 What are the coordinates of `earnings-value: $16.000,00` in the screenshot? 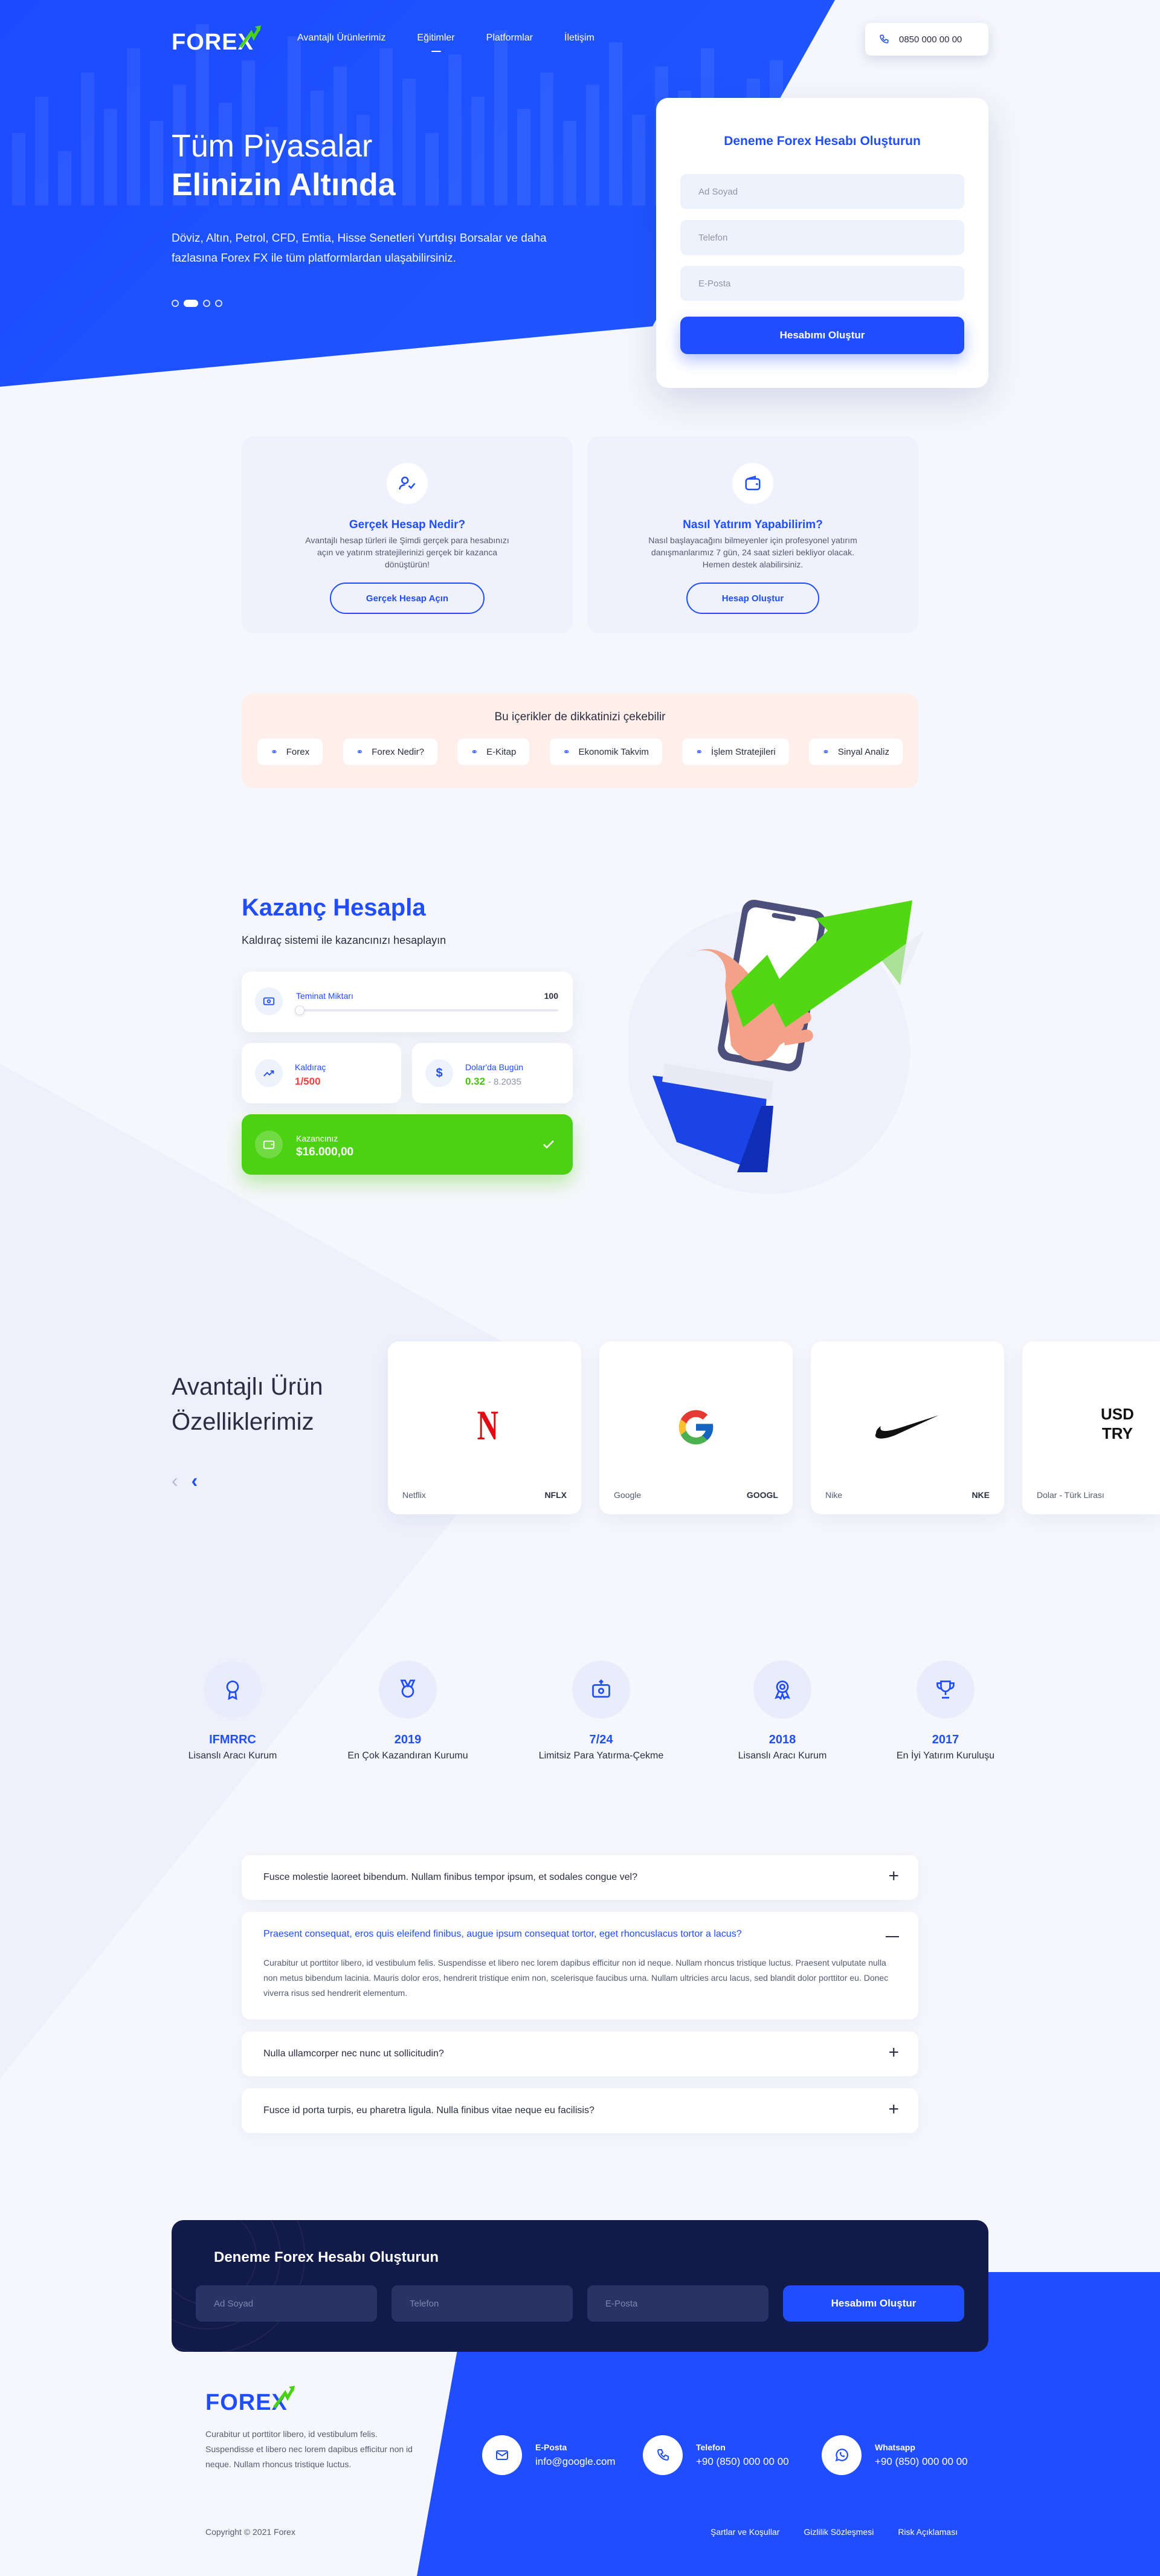 It's located at (325, 1152).